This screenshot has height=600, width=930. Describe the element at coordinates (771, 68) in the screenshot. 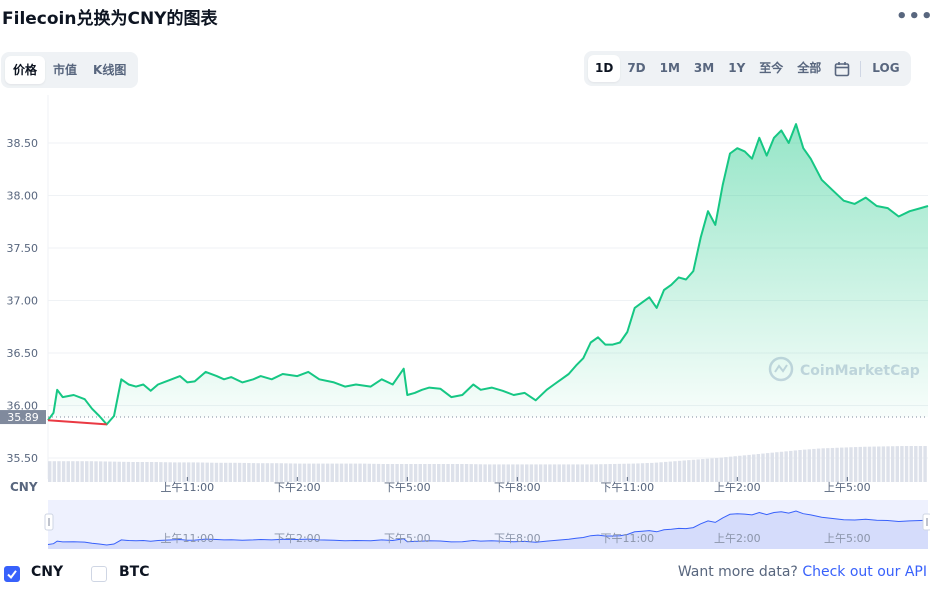

I see `tab-ytd: 至今` at that location.